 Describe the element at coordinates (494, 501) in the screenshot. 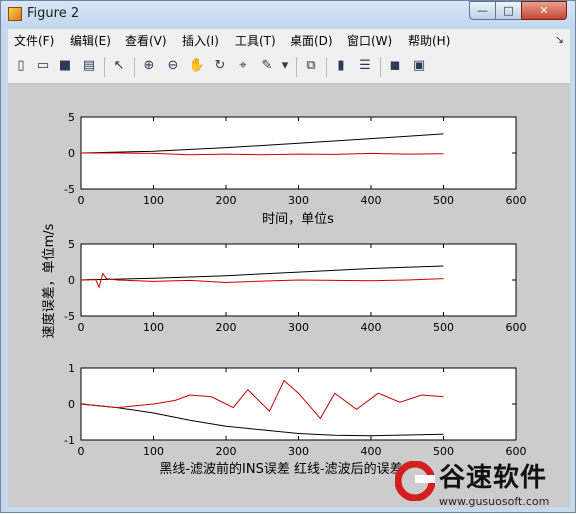

I see `watermark-url: www.gusuosoft.com` at that location.